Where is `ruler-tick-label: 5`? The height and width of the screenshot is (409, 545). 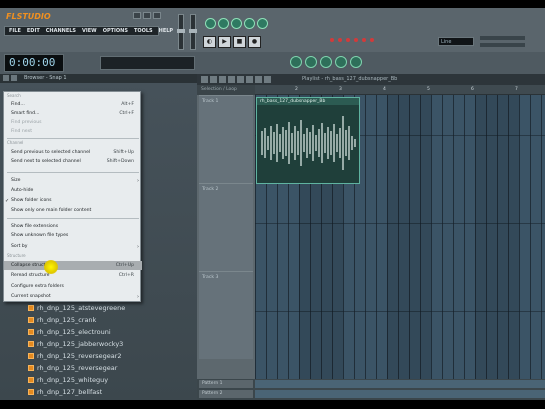 ruler-tick-label: 5 is located at coordinates (428, 89).